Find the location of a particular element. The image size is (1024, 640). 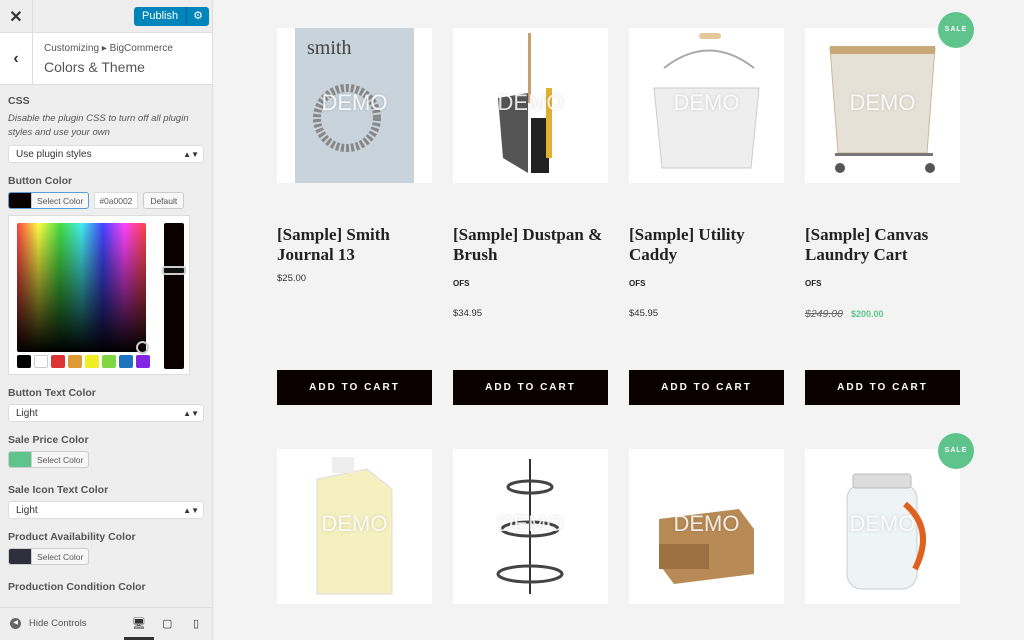

sale-price-color-select: Select Color is located at coordinates (49, 459).